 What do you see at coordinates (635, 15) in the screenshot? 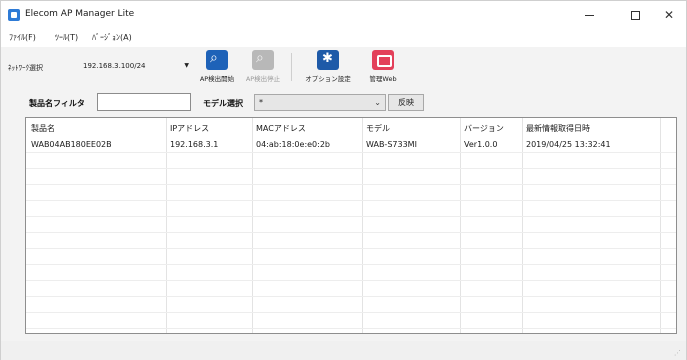
I see `maximize-icon` at bounding box center [635, 15].